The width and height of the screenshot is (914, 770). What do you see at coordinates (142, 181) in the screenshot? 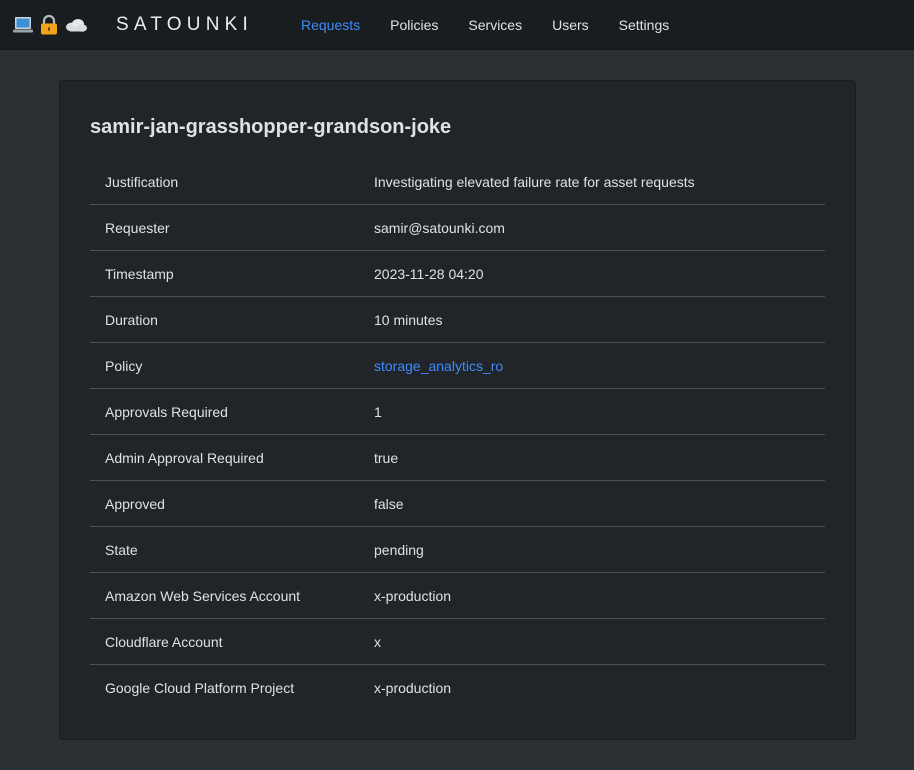
I see `detail-key: Justification` at bounding box center [142, 181].